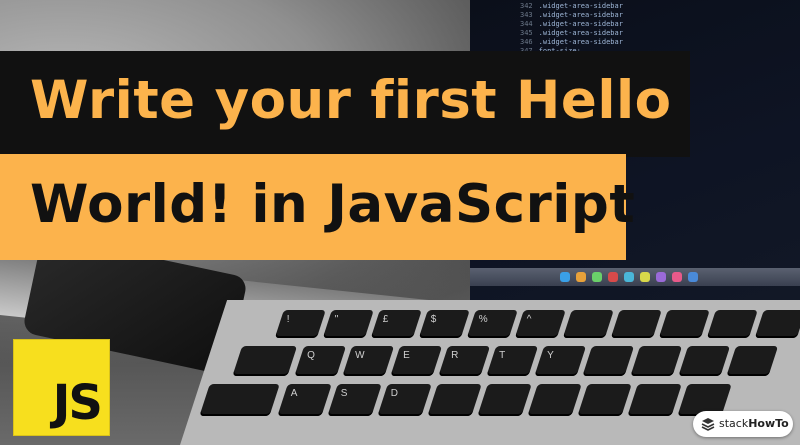  Describe the element at coordinates (540, 324) in the screenshot. I see `keyboard-key: ^` at that location.